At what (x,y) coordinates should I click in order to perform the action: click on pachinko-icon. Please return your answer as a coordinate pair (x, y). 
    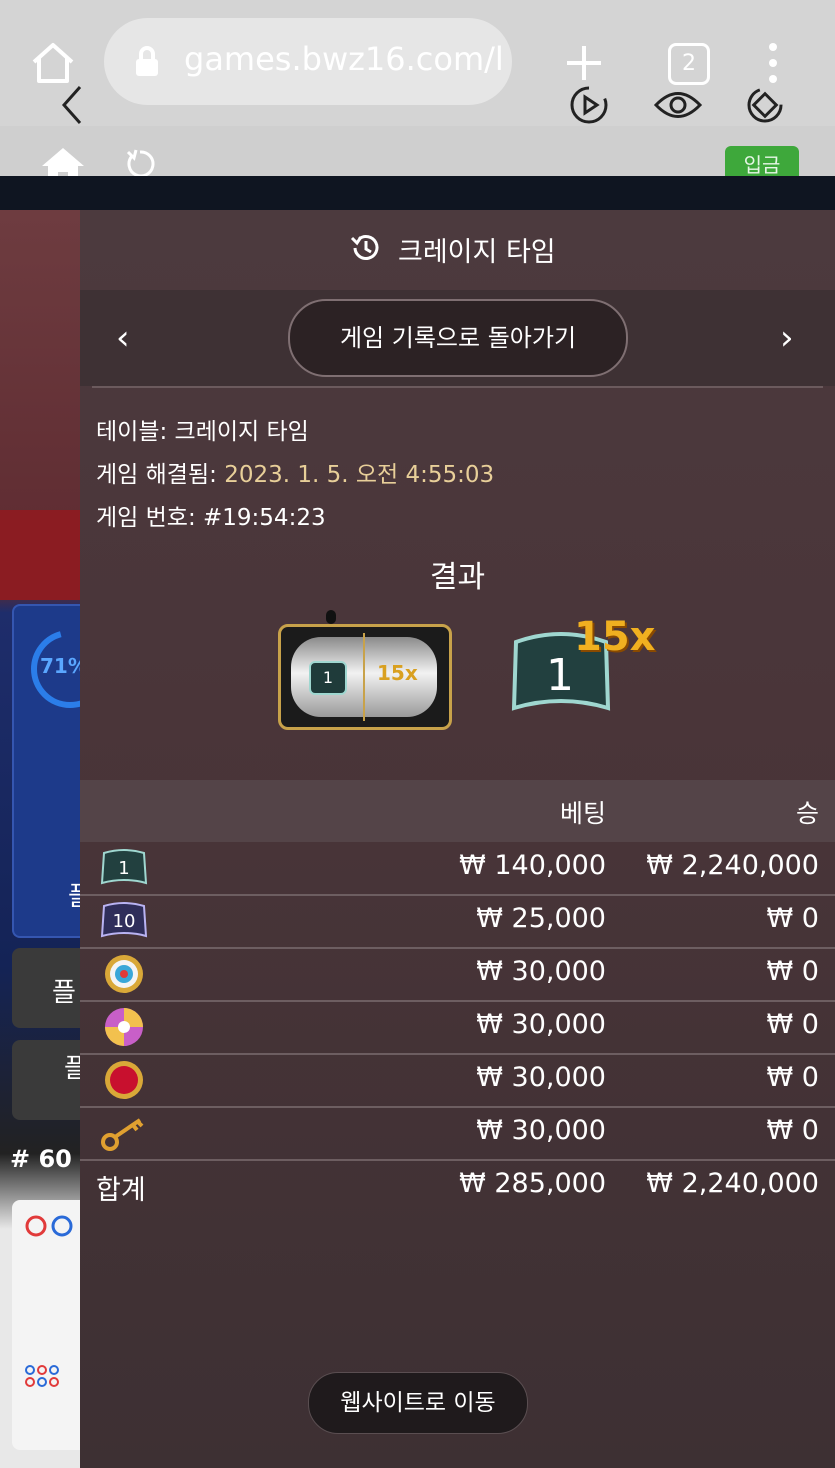
    Looking at the image, I should click on (124, 1027).